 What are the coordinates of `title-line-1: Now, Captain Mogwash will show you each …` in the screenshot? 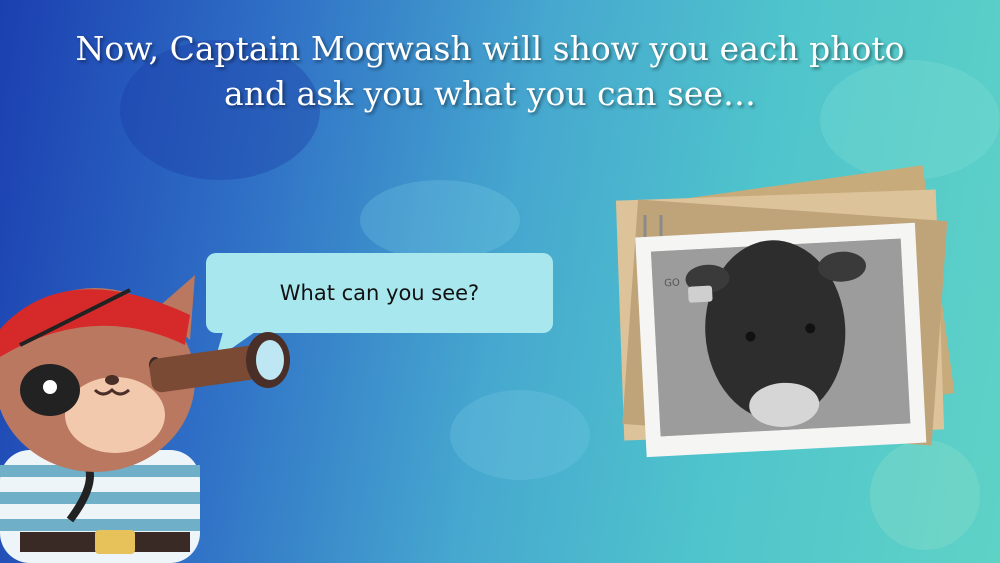 It's located at (490, 48).